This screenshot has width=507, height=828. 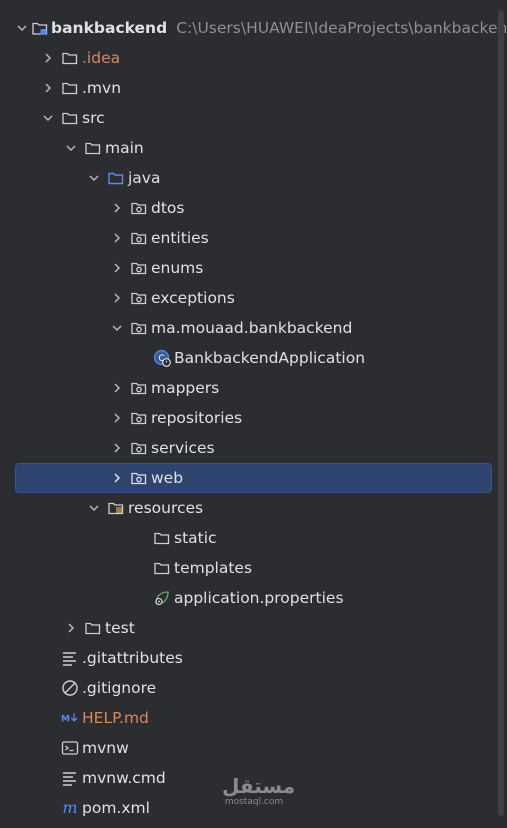 I want to click on tree-label: enums, so click(x=177, y=268).